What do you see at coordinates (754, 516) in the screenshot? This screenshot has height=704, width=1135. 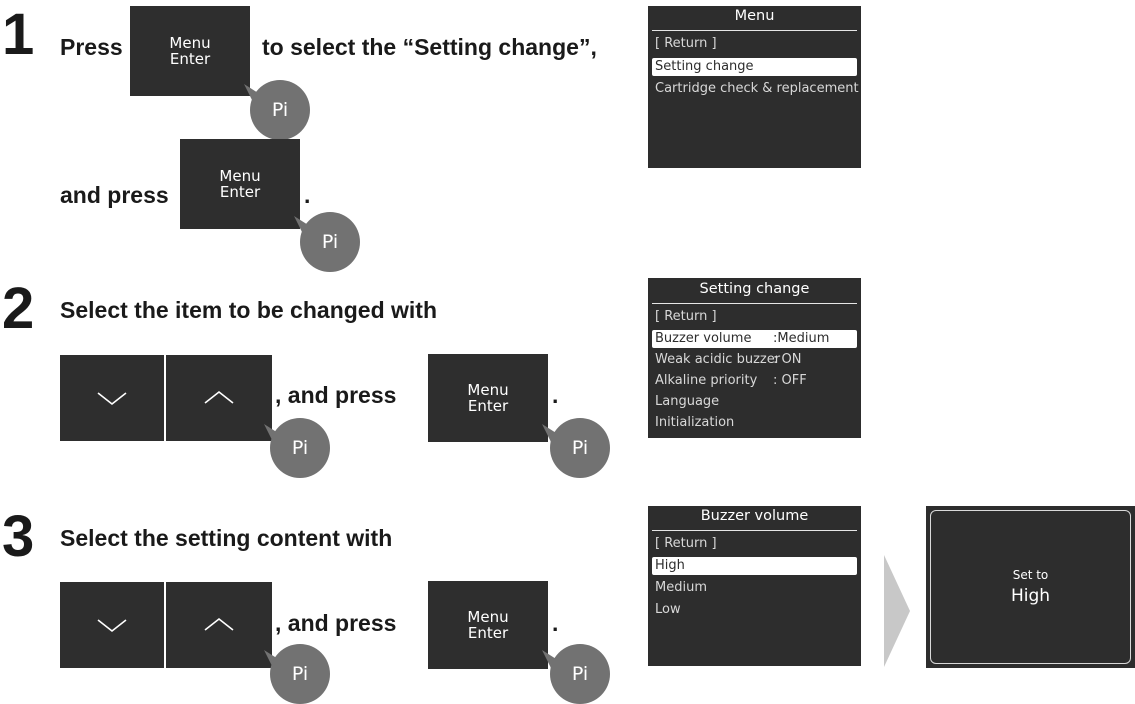 I see `screen-title: Buzzer volume` at bounding box center [754, 516].